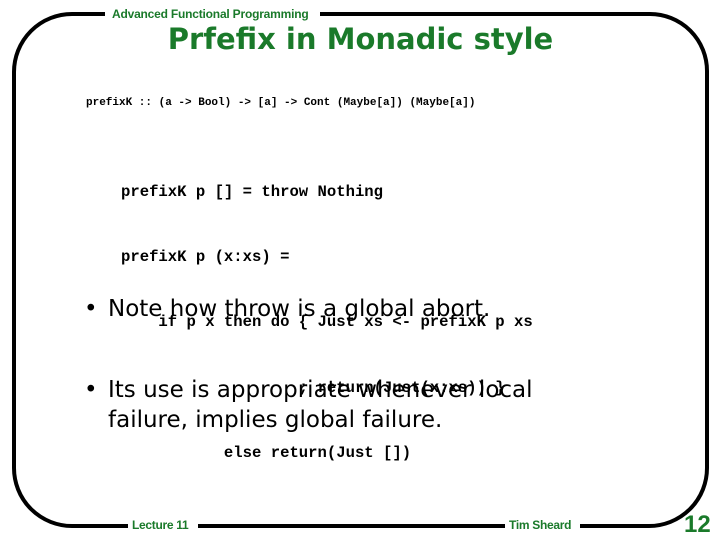 The width and height of the screenshot is (721, 541). What do you see at coordinates (210, 14) in the screenshot?
I see `course-name: Advanced Functional Programming` at bounding box center [210, 14].